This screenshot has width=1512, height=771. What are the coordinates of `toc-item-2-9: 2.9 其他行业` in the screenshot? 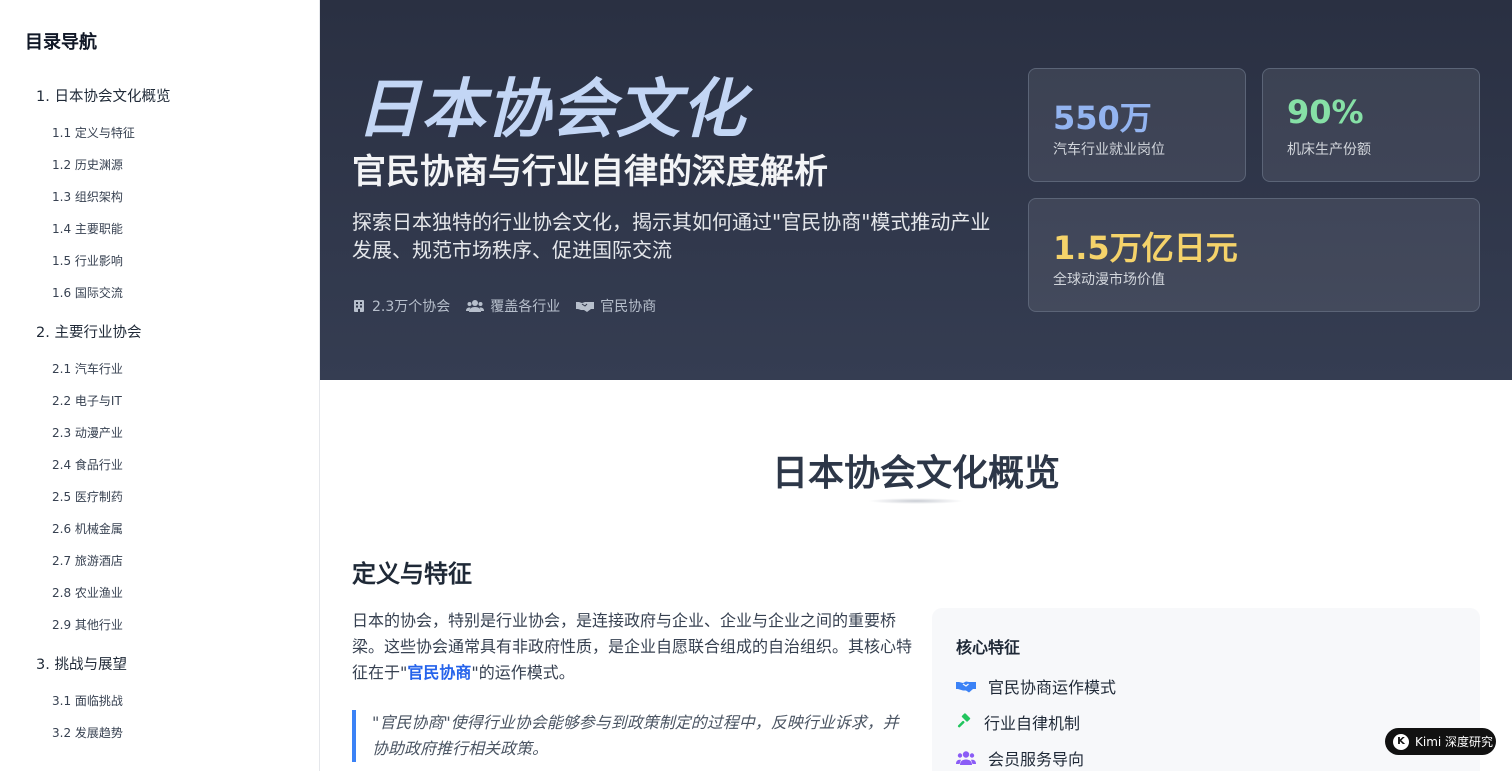 It's located at (87, 624).